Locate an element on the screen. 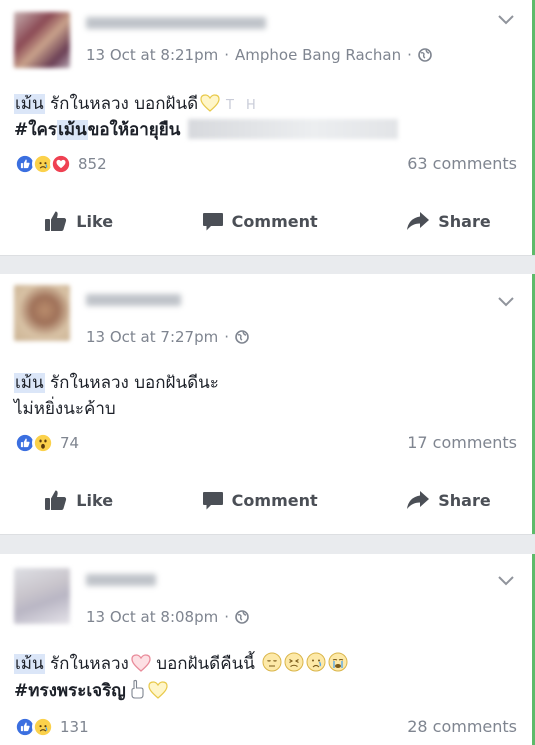  svg-text: T is located at coordinates (229, 105).